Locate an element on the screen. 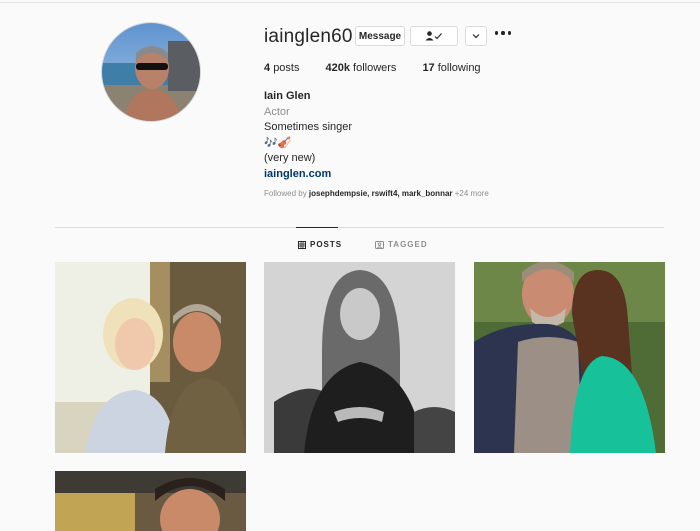 Image resolution: width=700 pixels, height=531 pixels. top-divider is located at coordinates (350, 2).